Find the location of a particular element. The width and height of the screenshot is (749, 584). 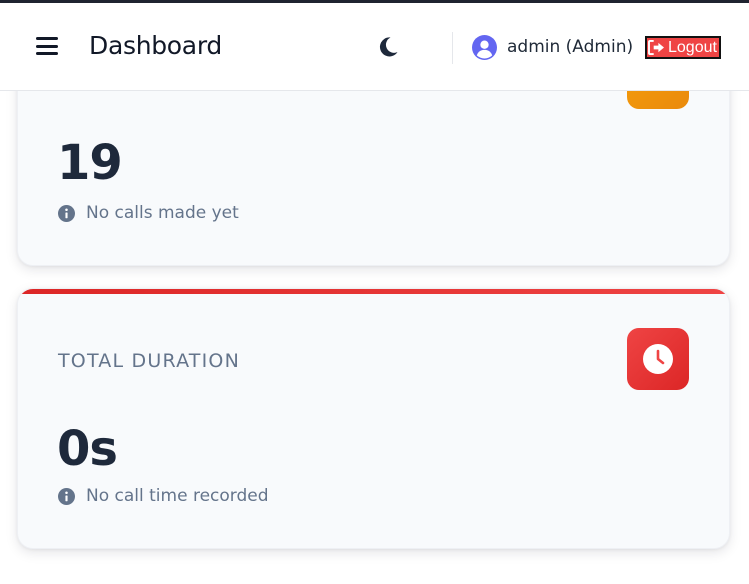

user-menu: admin (Admin) is located at coordinates (552, 47).